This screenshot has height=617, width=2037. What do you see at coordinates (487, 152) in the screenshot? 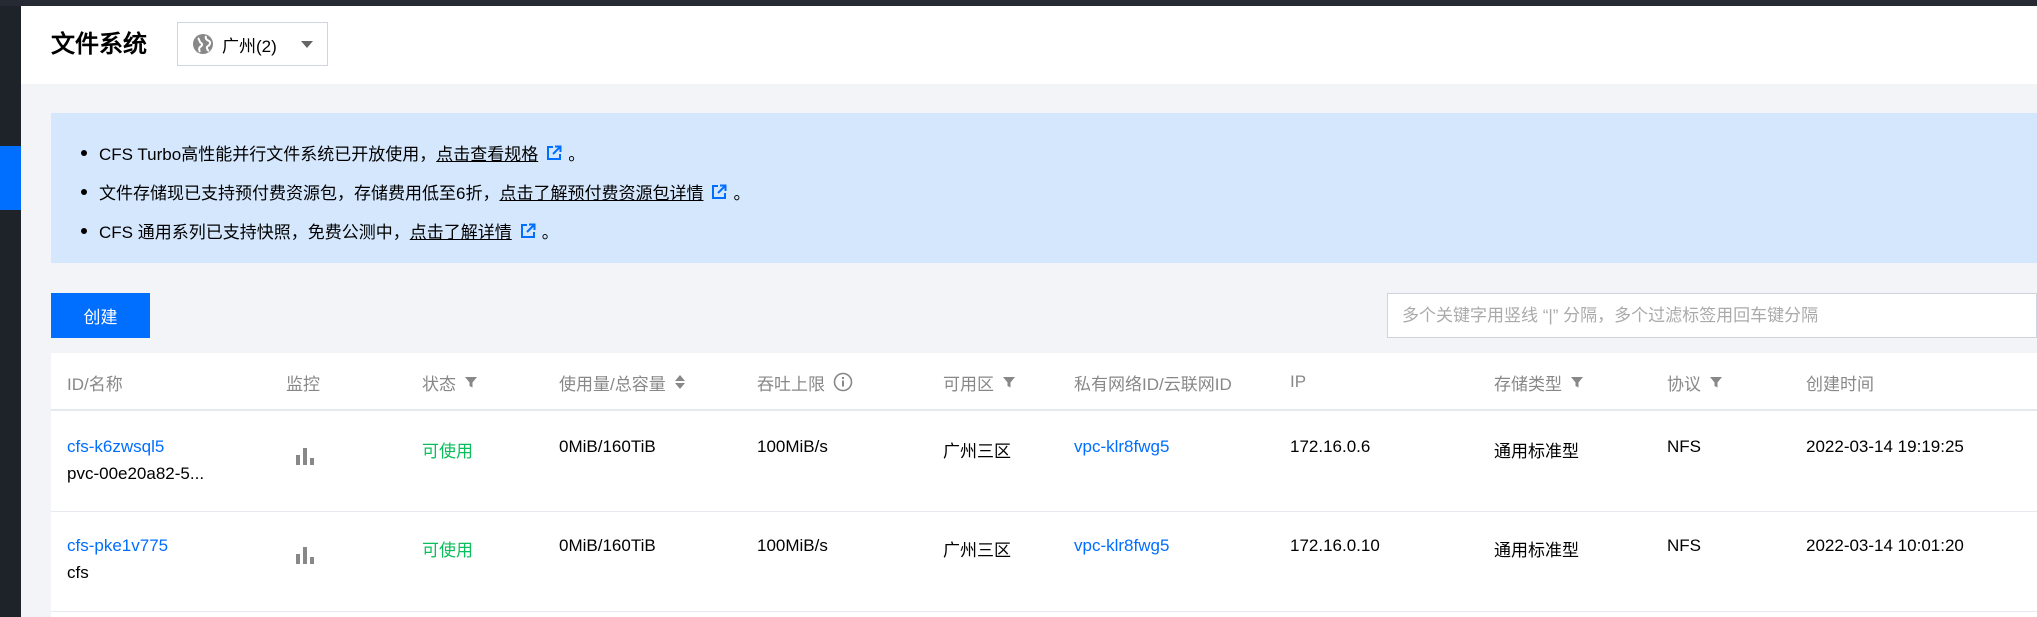
I see `notice-link: 点击查看规格` at bounding box center [487, 152].